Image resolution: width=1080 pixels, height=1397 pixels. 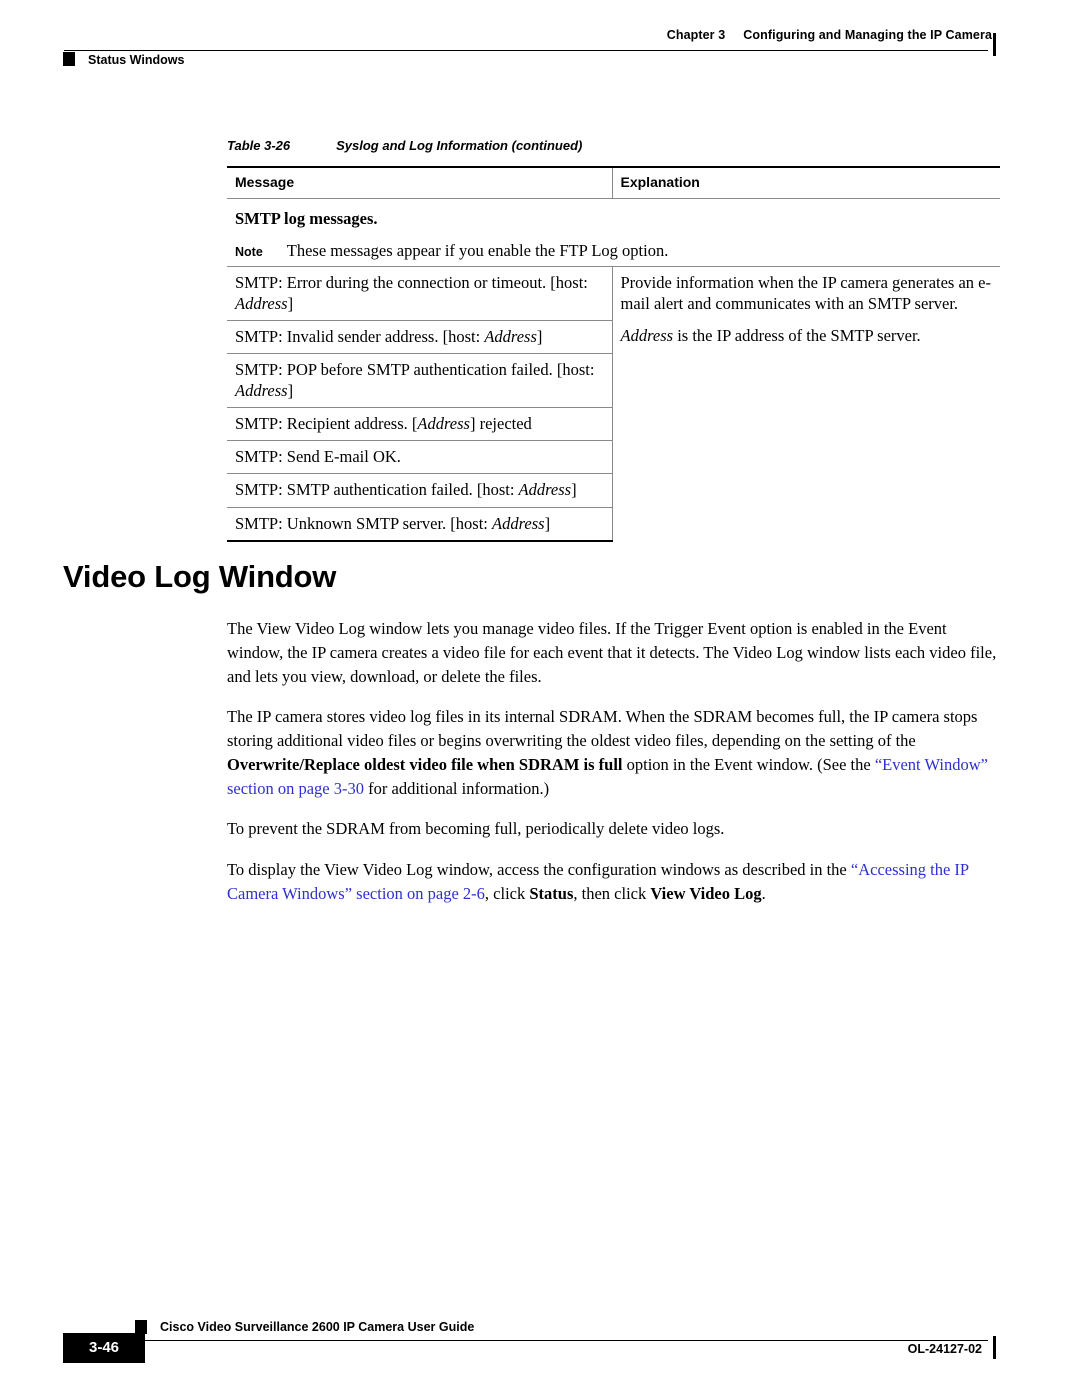 What do you see at coordinates (377, 490) in the screenshot?
I see `message-text-pre: SMTP: SMTP authentication failed. [host:` at bounding box center [377, 490].